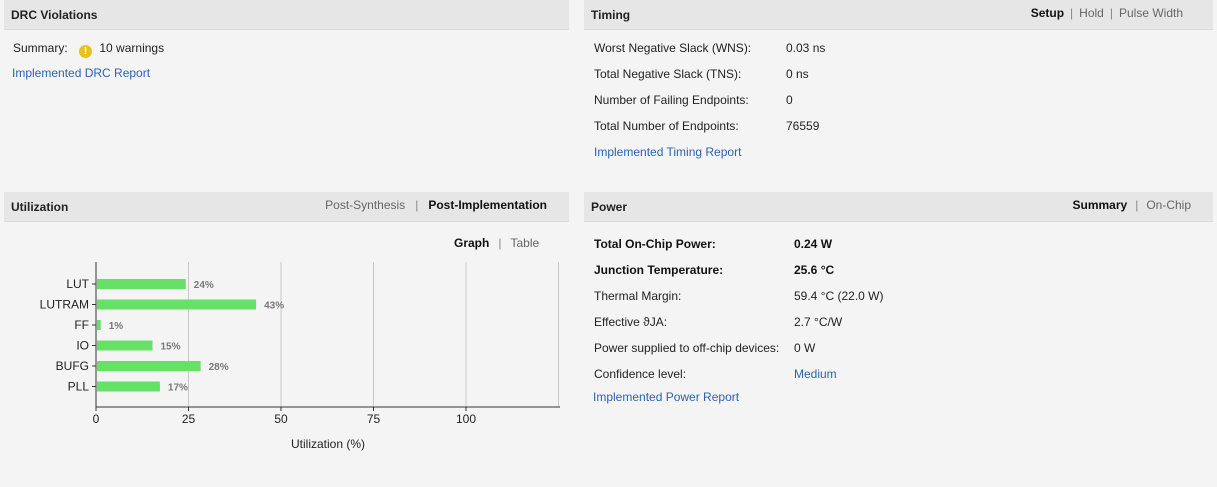 The image size is (1217, 487). What do you see at coordinates (611, 15) in the screenshot?
I see `timing-panel-title: Timing` at bounding box center [611, 15].